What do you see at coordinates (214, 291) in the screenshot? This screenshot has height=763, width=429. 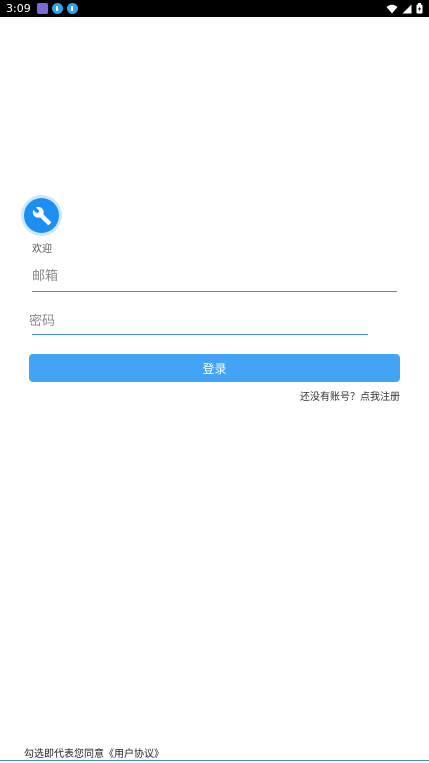 I see `email-underline` at bounding box center [214, 291].